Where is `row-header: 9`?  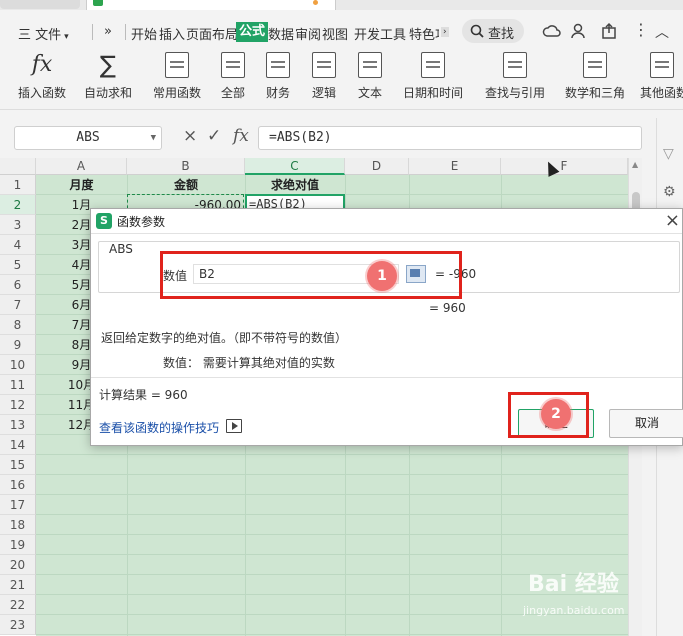 row-header: 9 is located at coordinates (18, 345).